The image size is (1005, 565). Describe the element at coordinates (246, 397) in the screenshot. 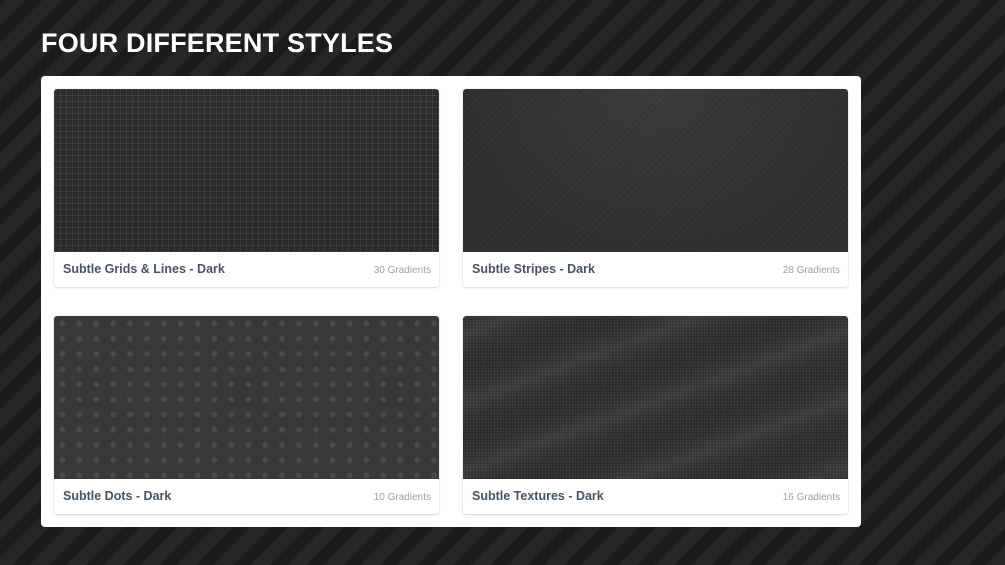

I see `dots-pattern-preview` at that location.